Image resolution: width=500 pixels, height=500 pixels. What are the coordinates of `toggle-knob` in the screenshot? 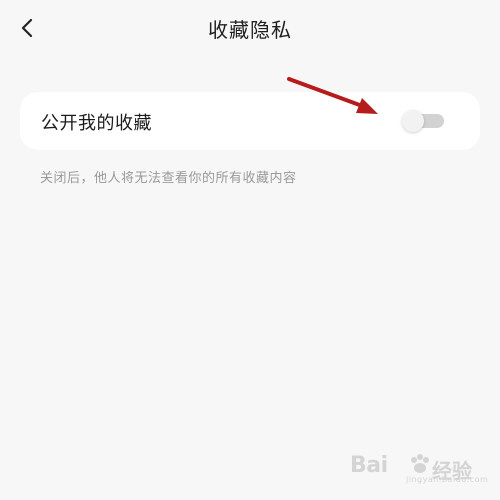 It's located at (413, 121).